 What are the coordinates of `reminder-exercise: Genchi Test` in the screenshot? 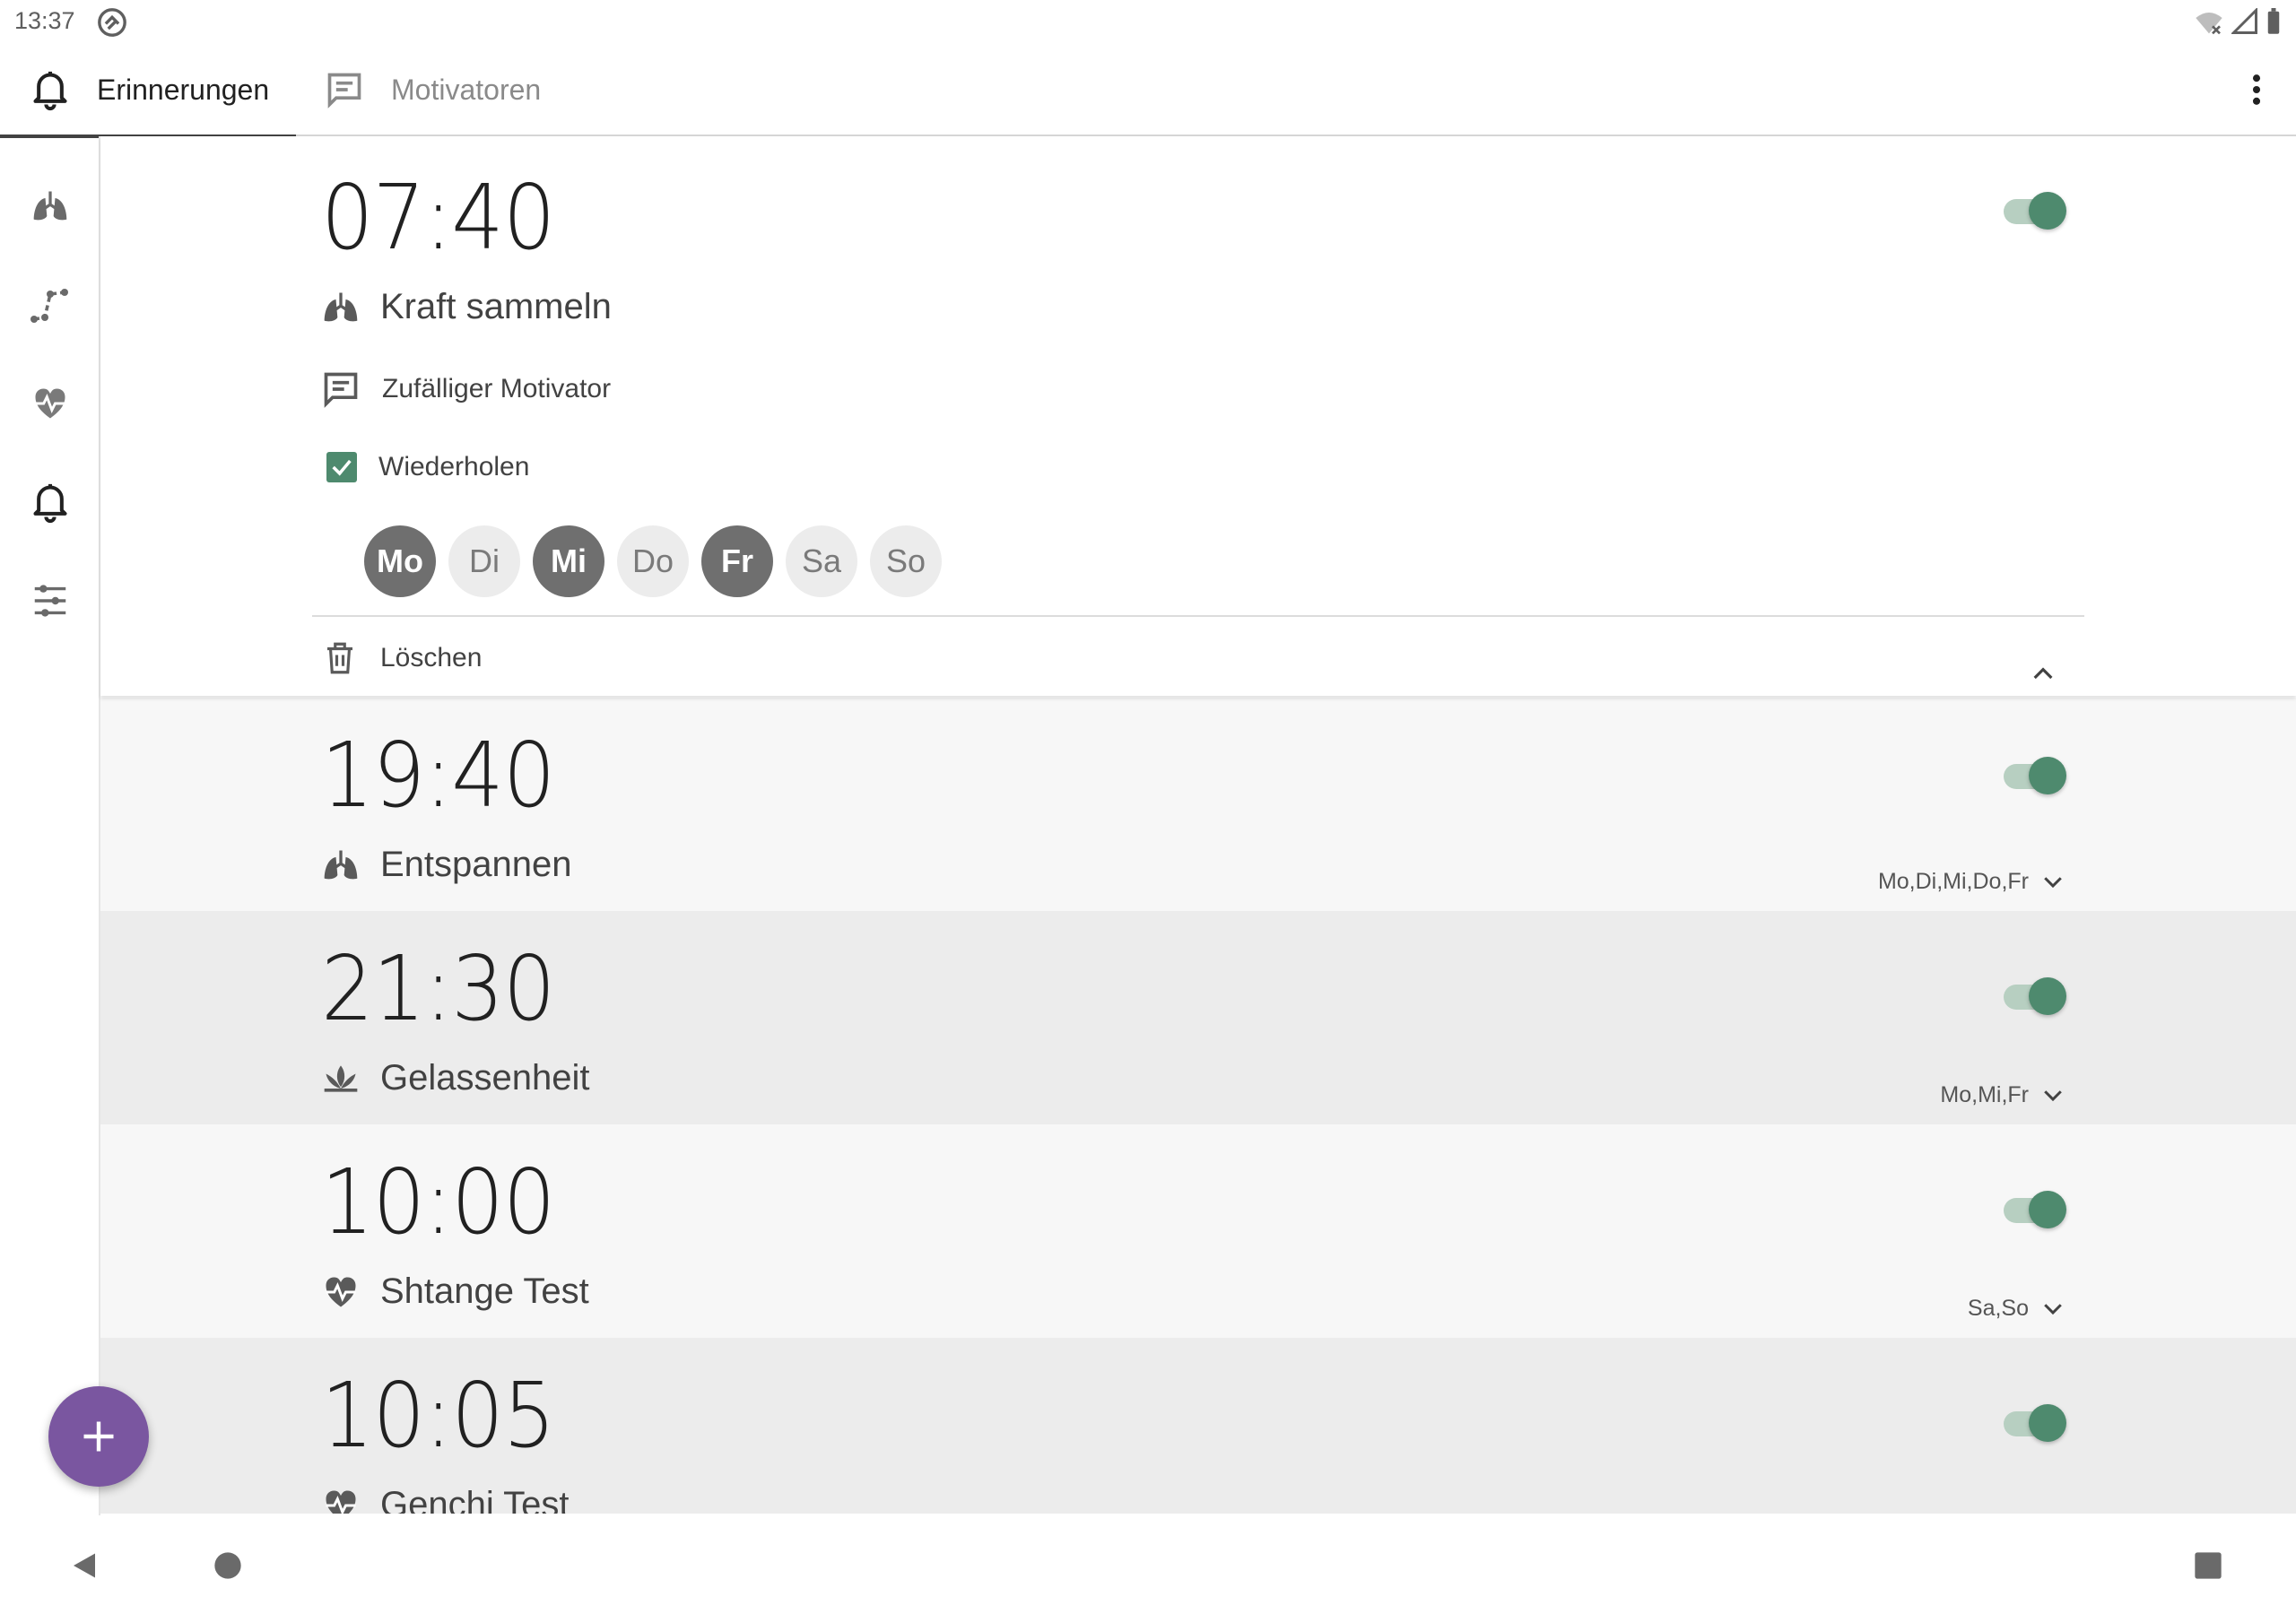 It's located at (445, 1499).